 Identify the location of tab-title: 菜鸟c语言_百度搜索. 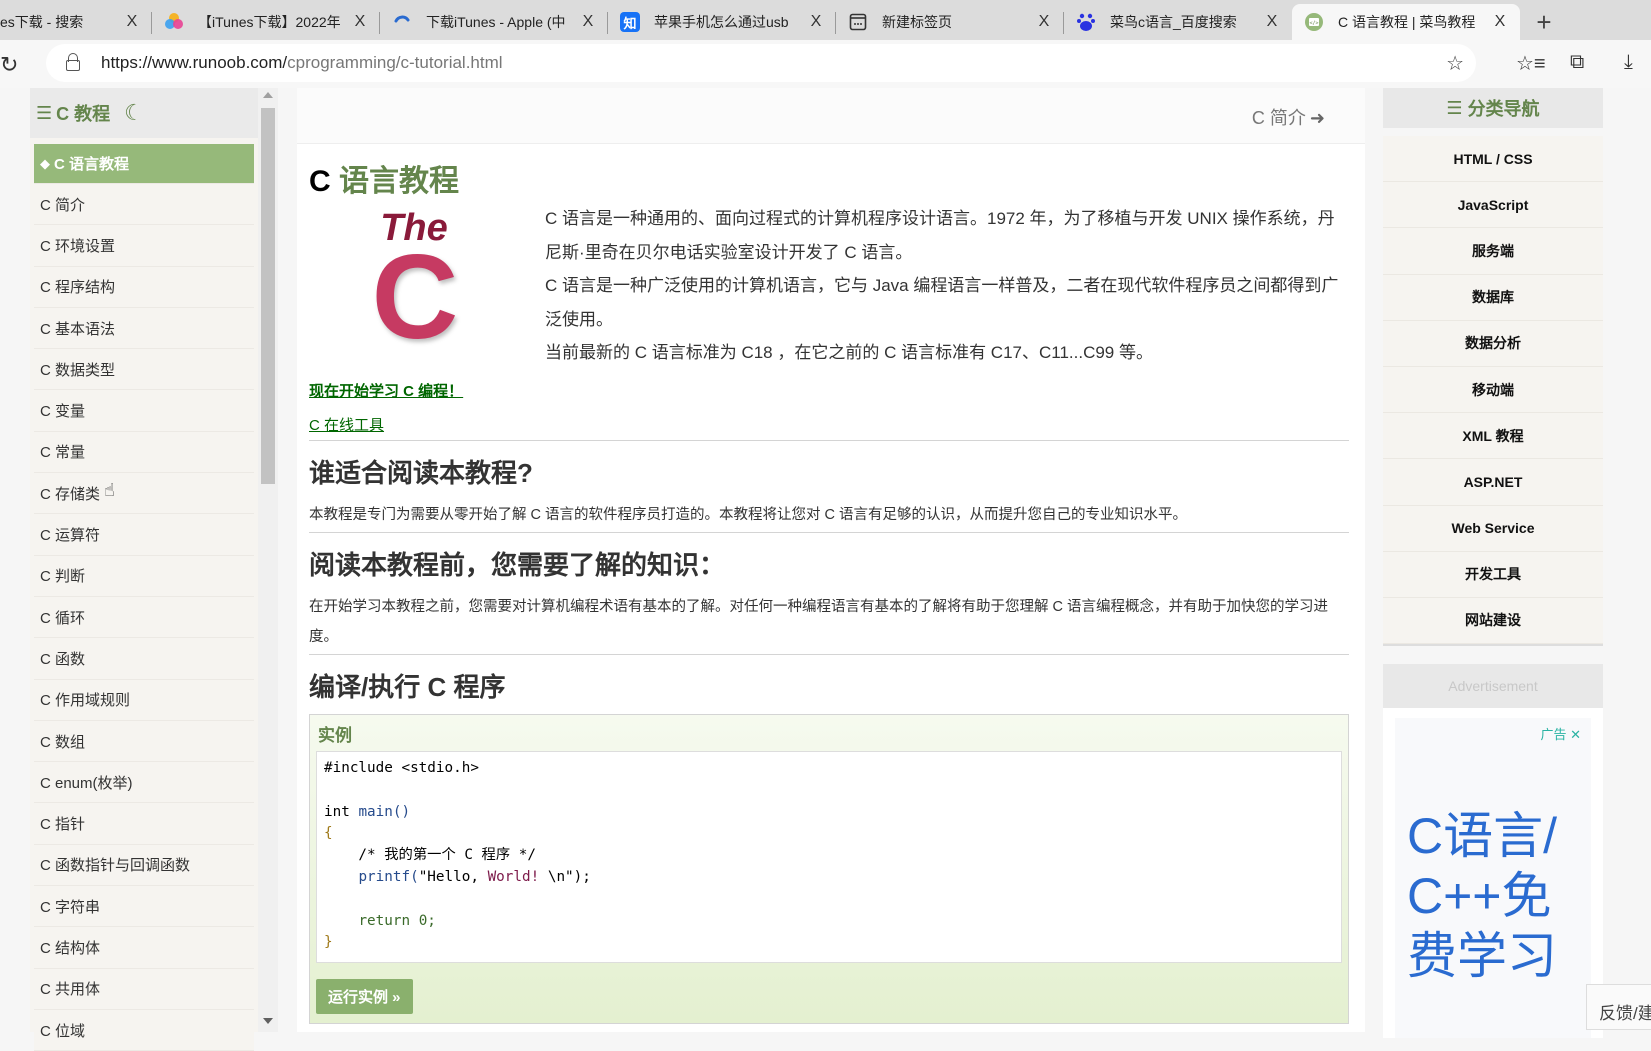
(1173, 22).